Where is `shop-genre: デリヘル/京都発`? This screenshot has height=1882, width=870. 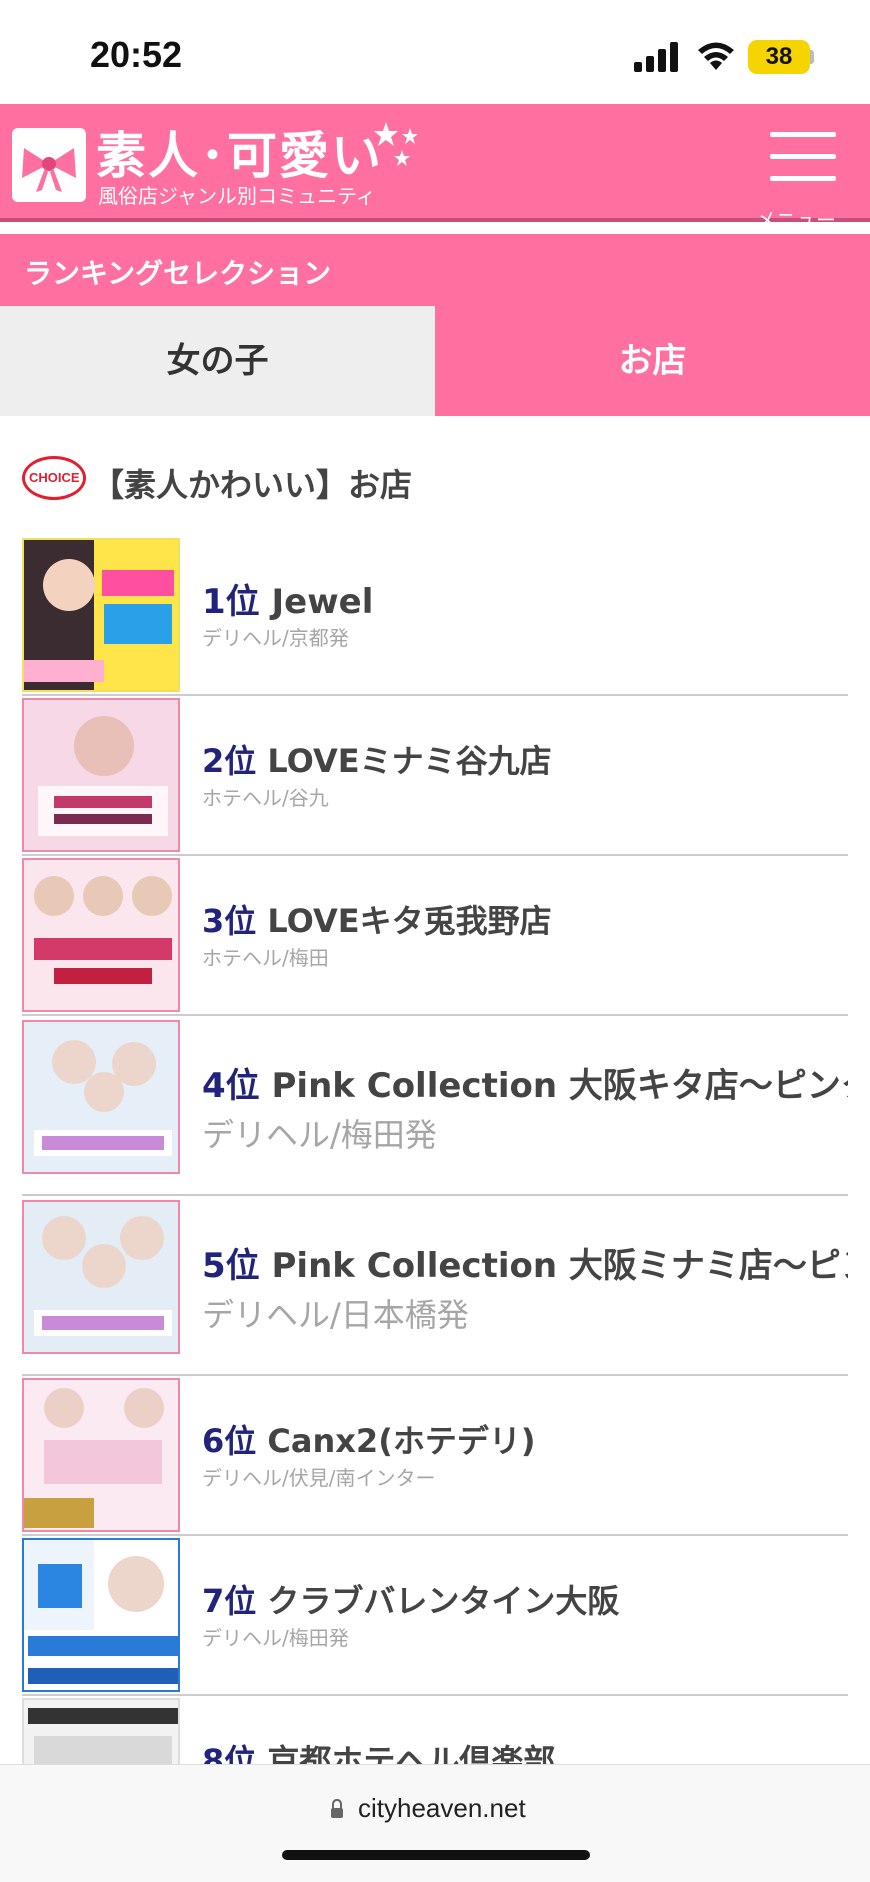
shop-genre: デリヘル/京都発 is located at coordinates (275, 638).